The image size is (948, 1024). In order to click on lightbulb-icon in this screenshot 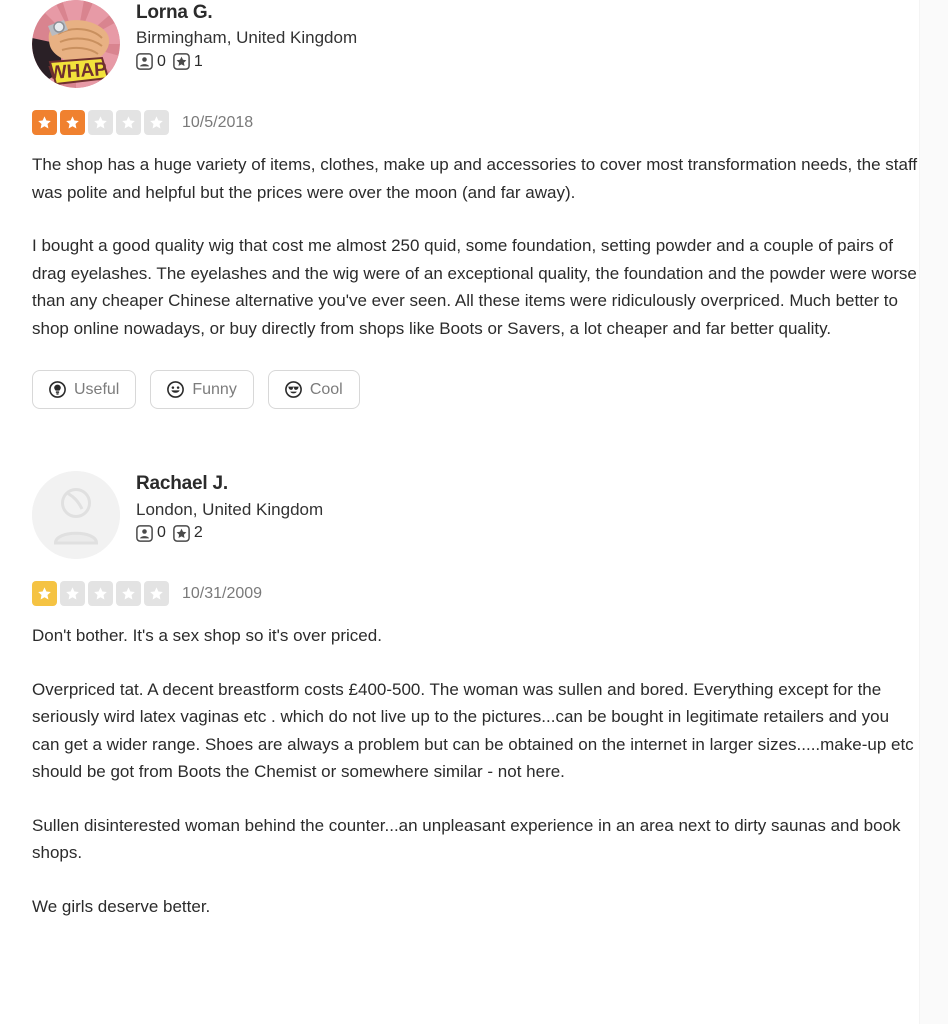, I will do `click(57, 390)`.